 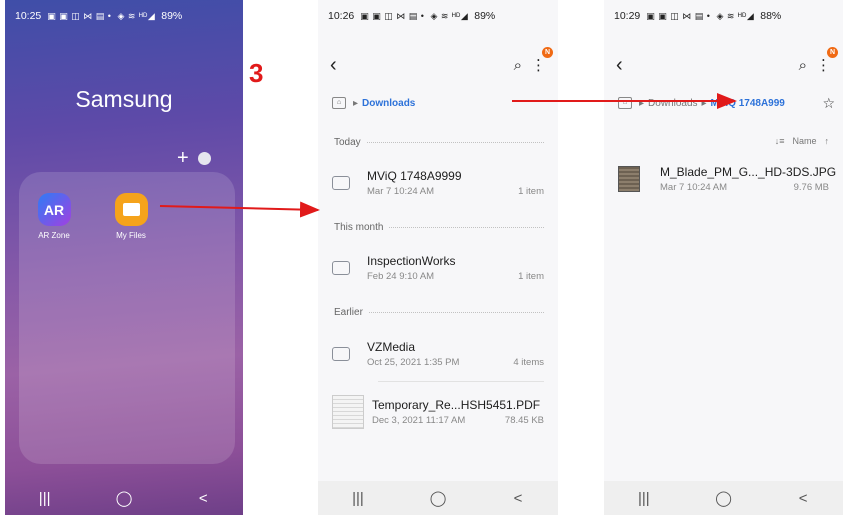 I want to click on app-label-my-files: My Files, so click(x=131, y=235).